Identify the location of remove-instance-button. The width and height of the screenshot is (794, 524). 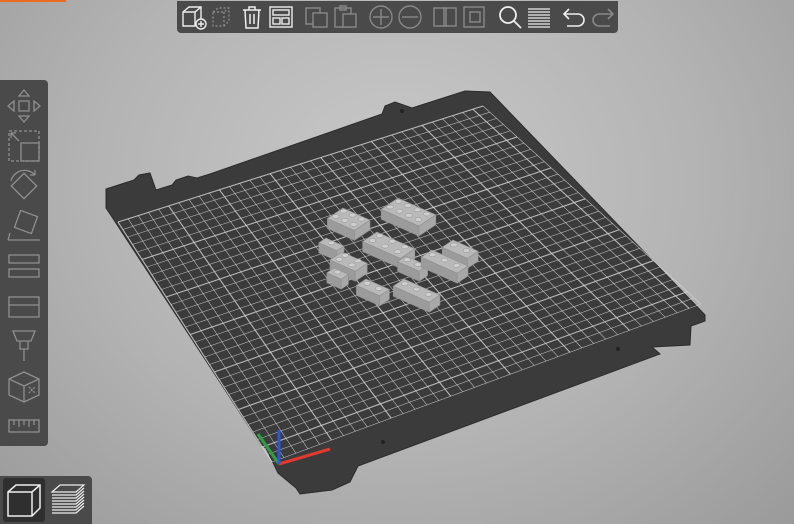
(410, 17).